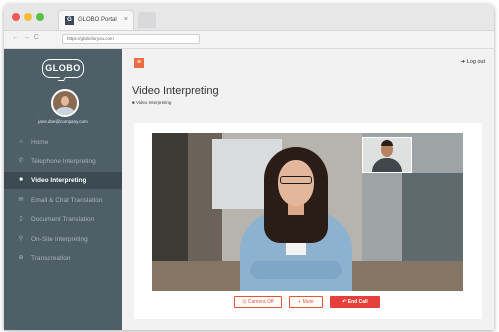 The image size is (499, 332). I want to click on browser-titlebar: G GLOBO Portal ×, so click(249, 17).